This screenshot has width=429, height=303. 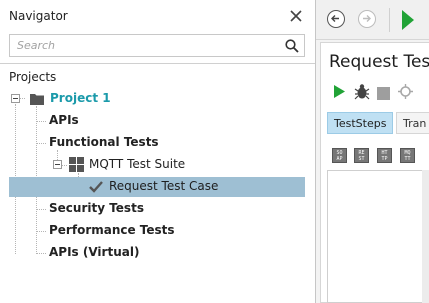 What do you see at coordinates (15, 98) in the screenshot?
I see `project-expander` at bounding box center [15, 98].